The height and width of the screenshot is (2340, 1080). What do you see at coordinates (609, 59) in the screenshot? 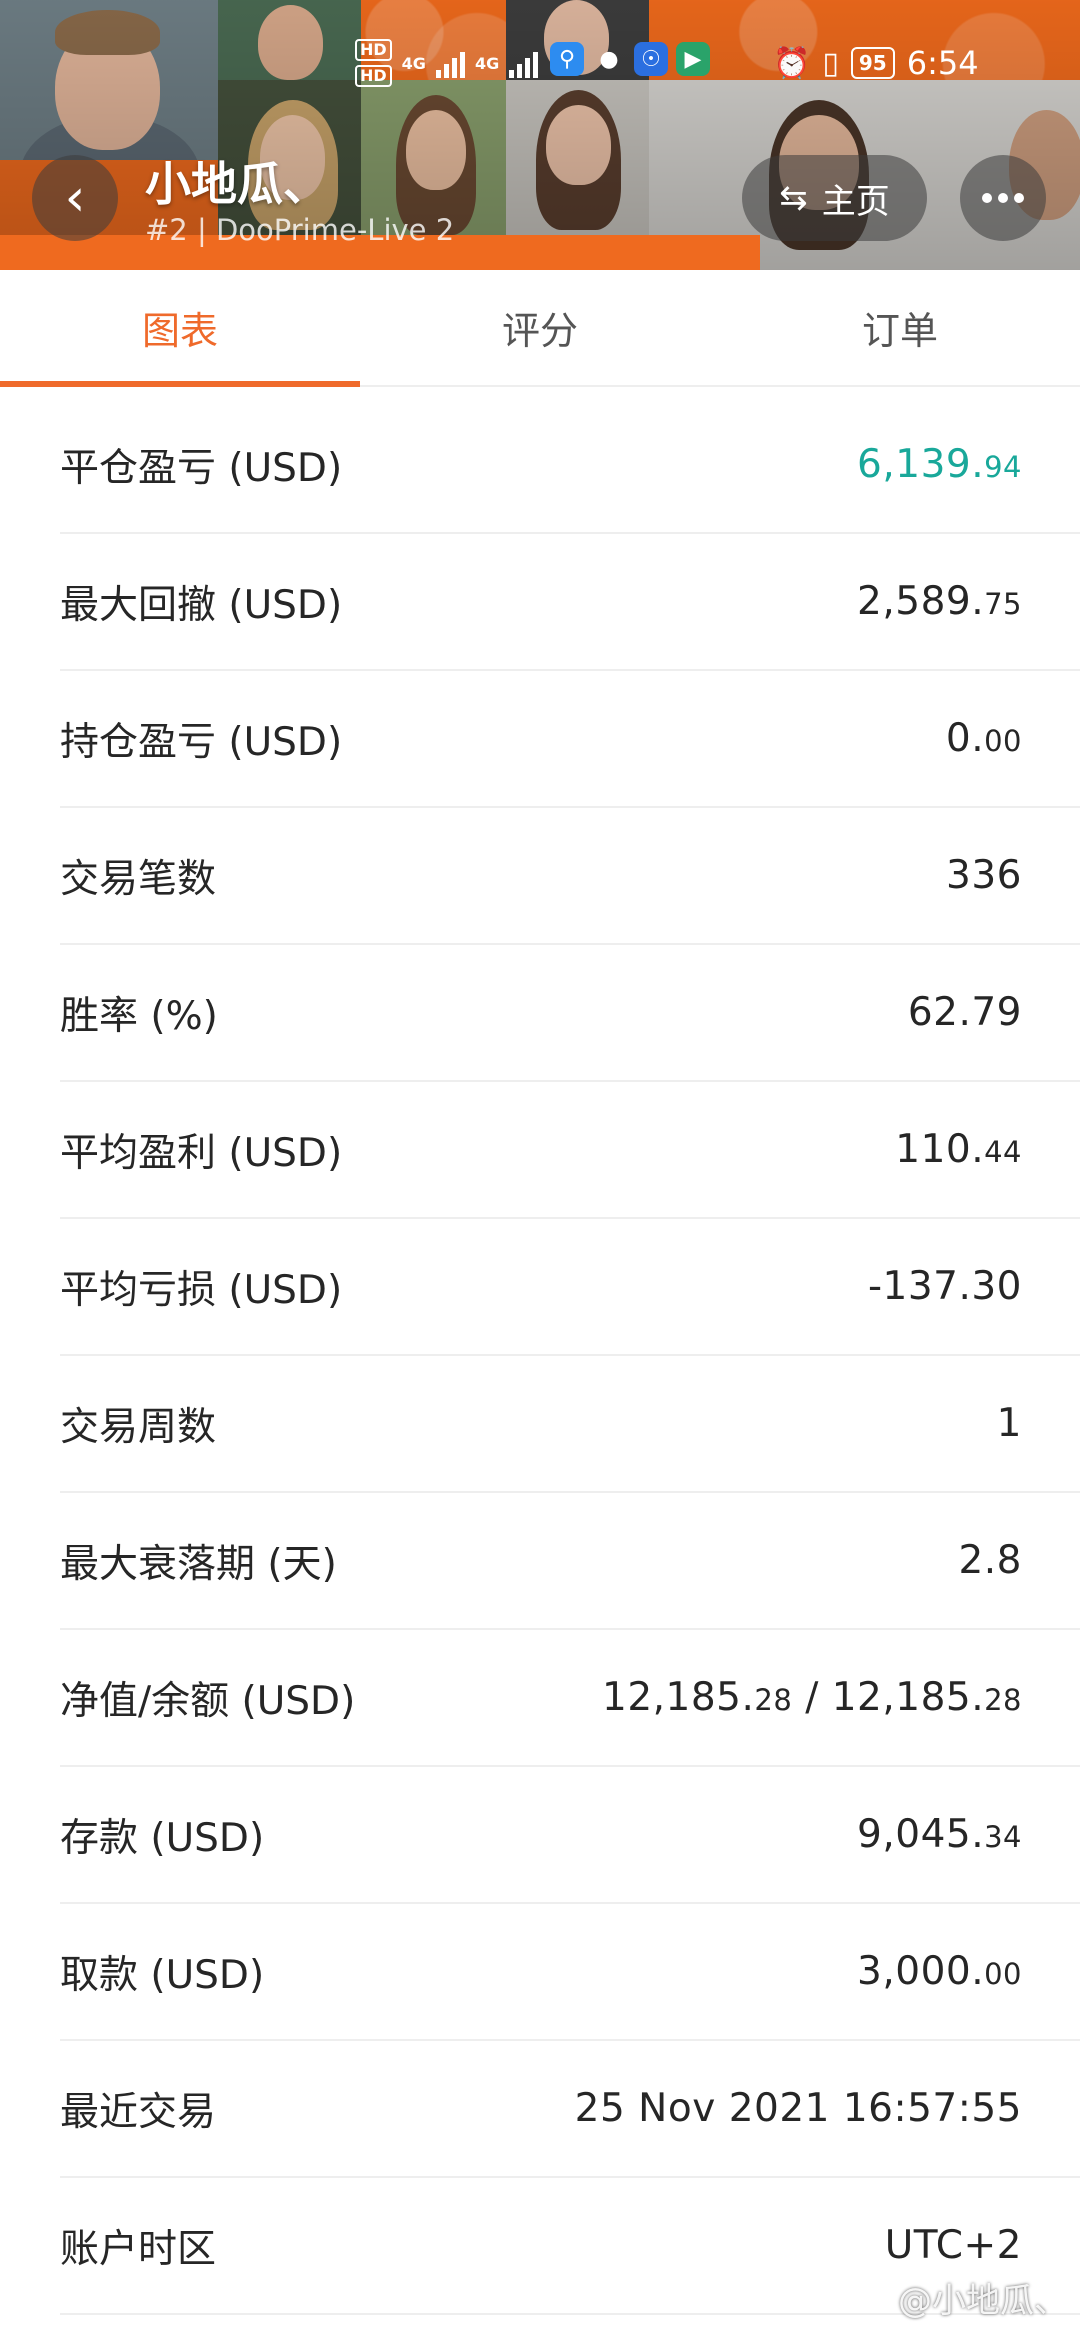
I see `chat-app-icon: ●` at bounding box center [609, 59].